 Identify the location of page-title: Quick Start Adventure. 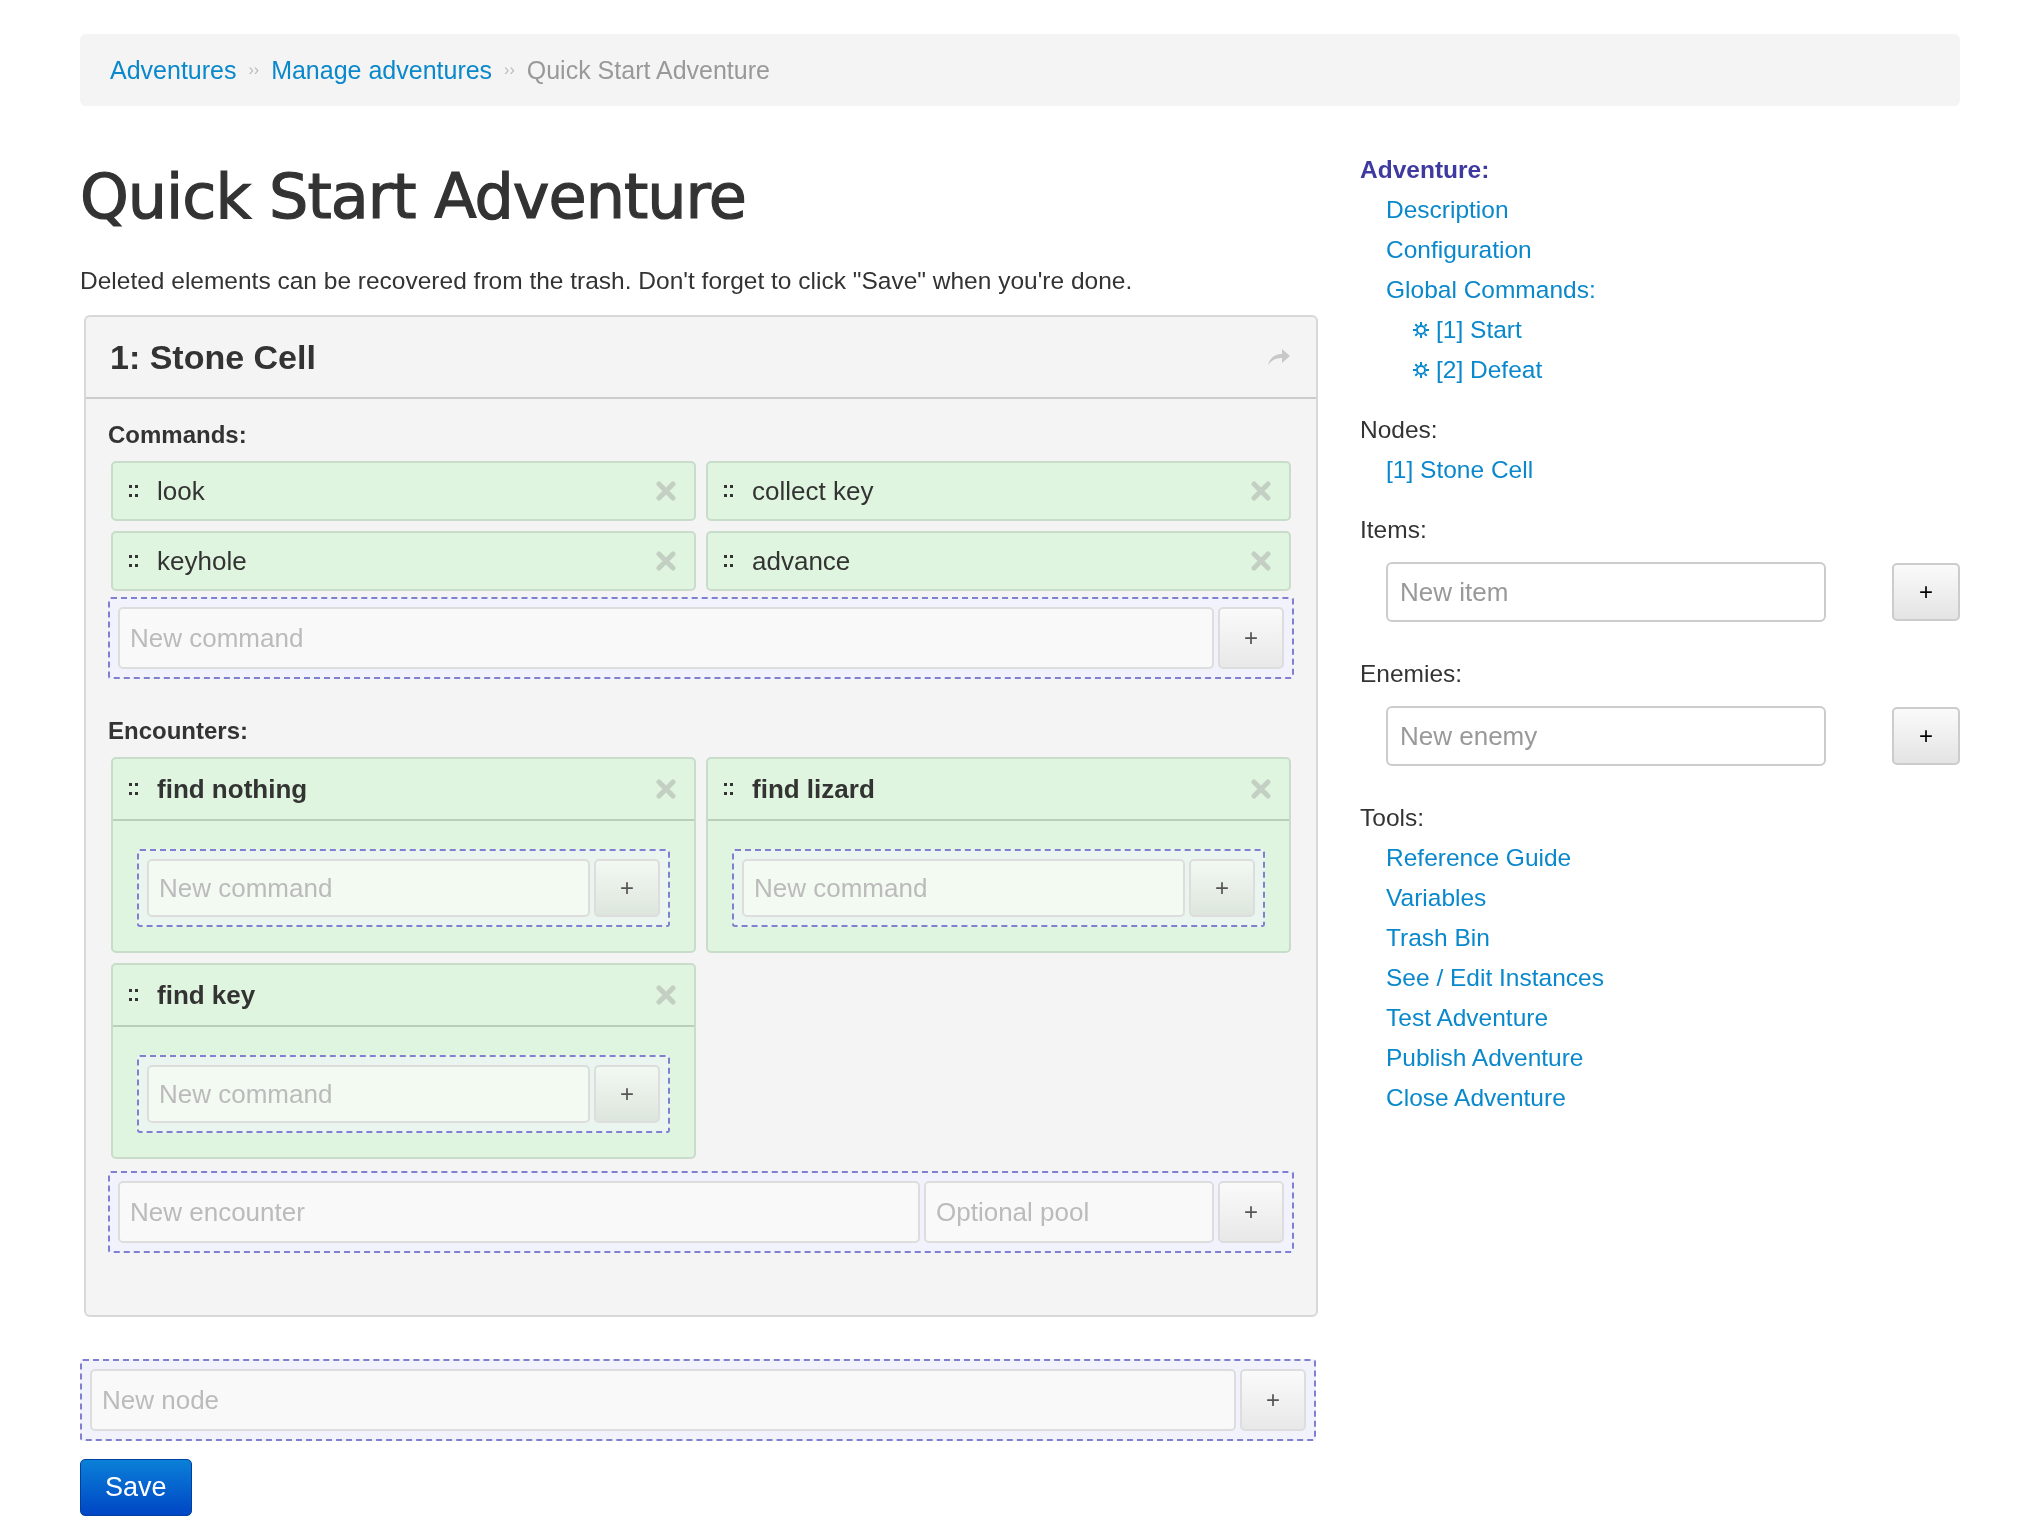
(413, 196).